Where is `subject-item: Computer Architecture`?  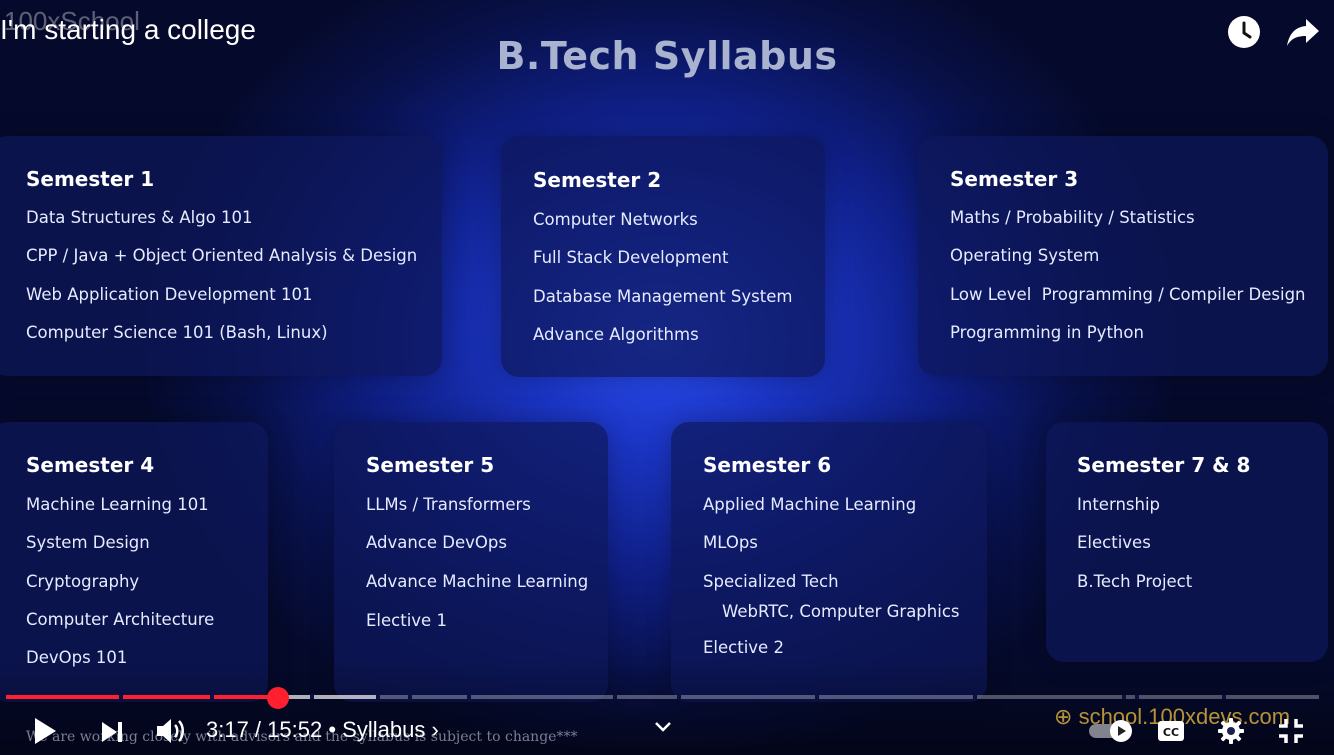
subject-item: Computer Architecture is located at coordinates (120, 619).